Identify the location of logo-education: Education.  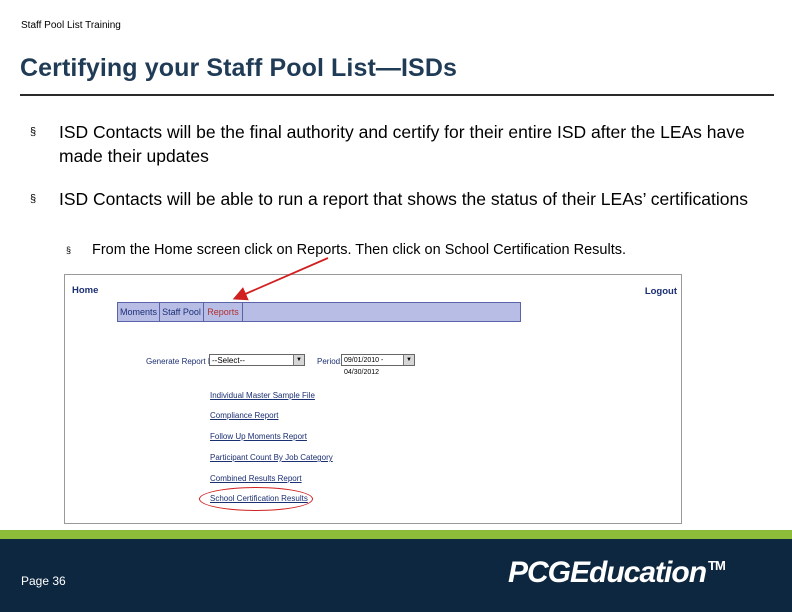
(638, 572).